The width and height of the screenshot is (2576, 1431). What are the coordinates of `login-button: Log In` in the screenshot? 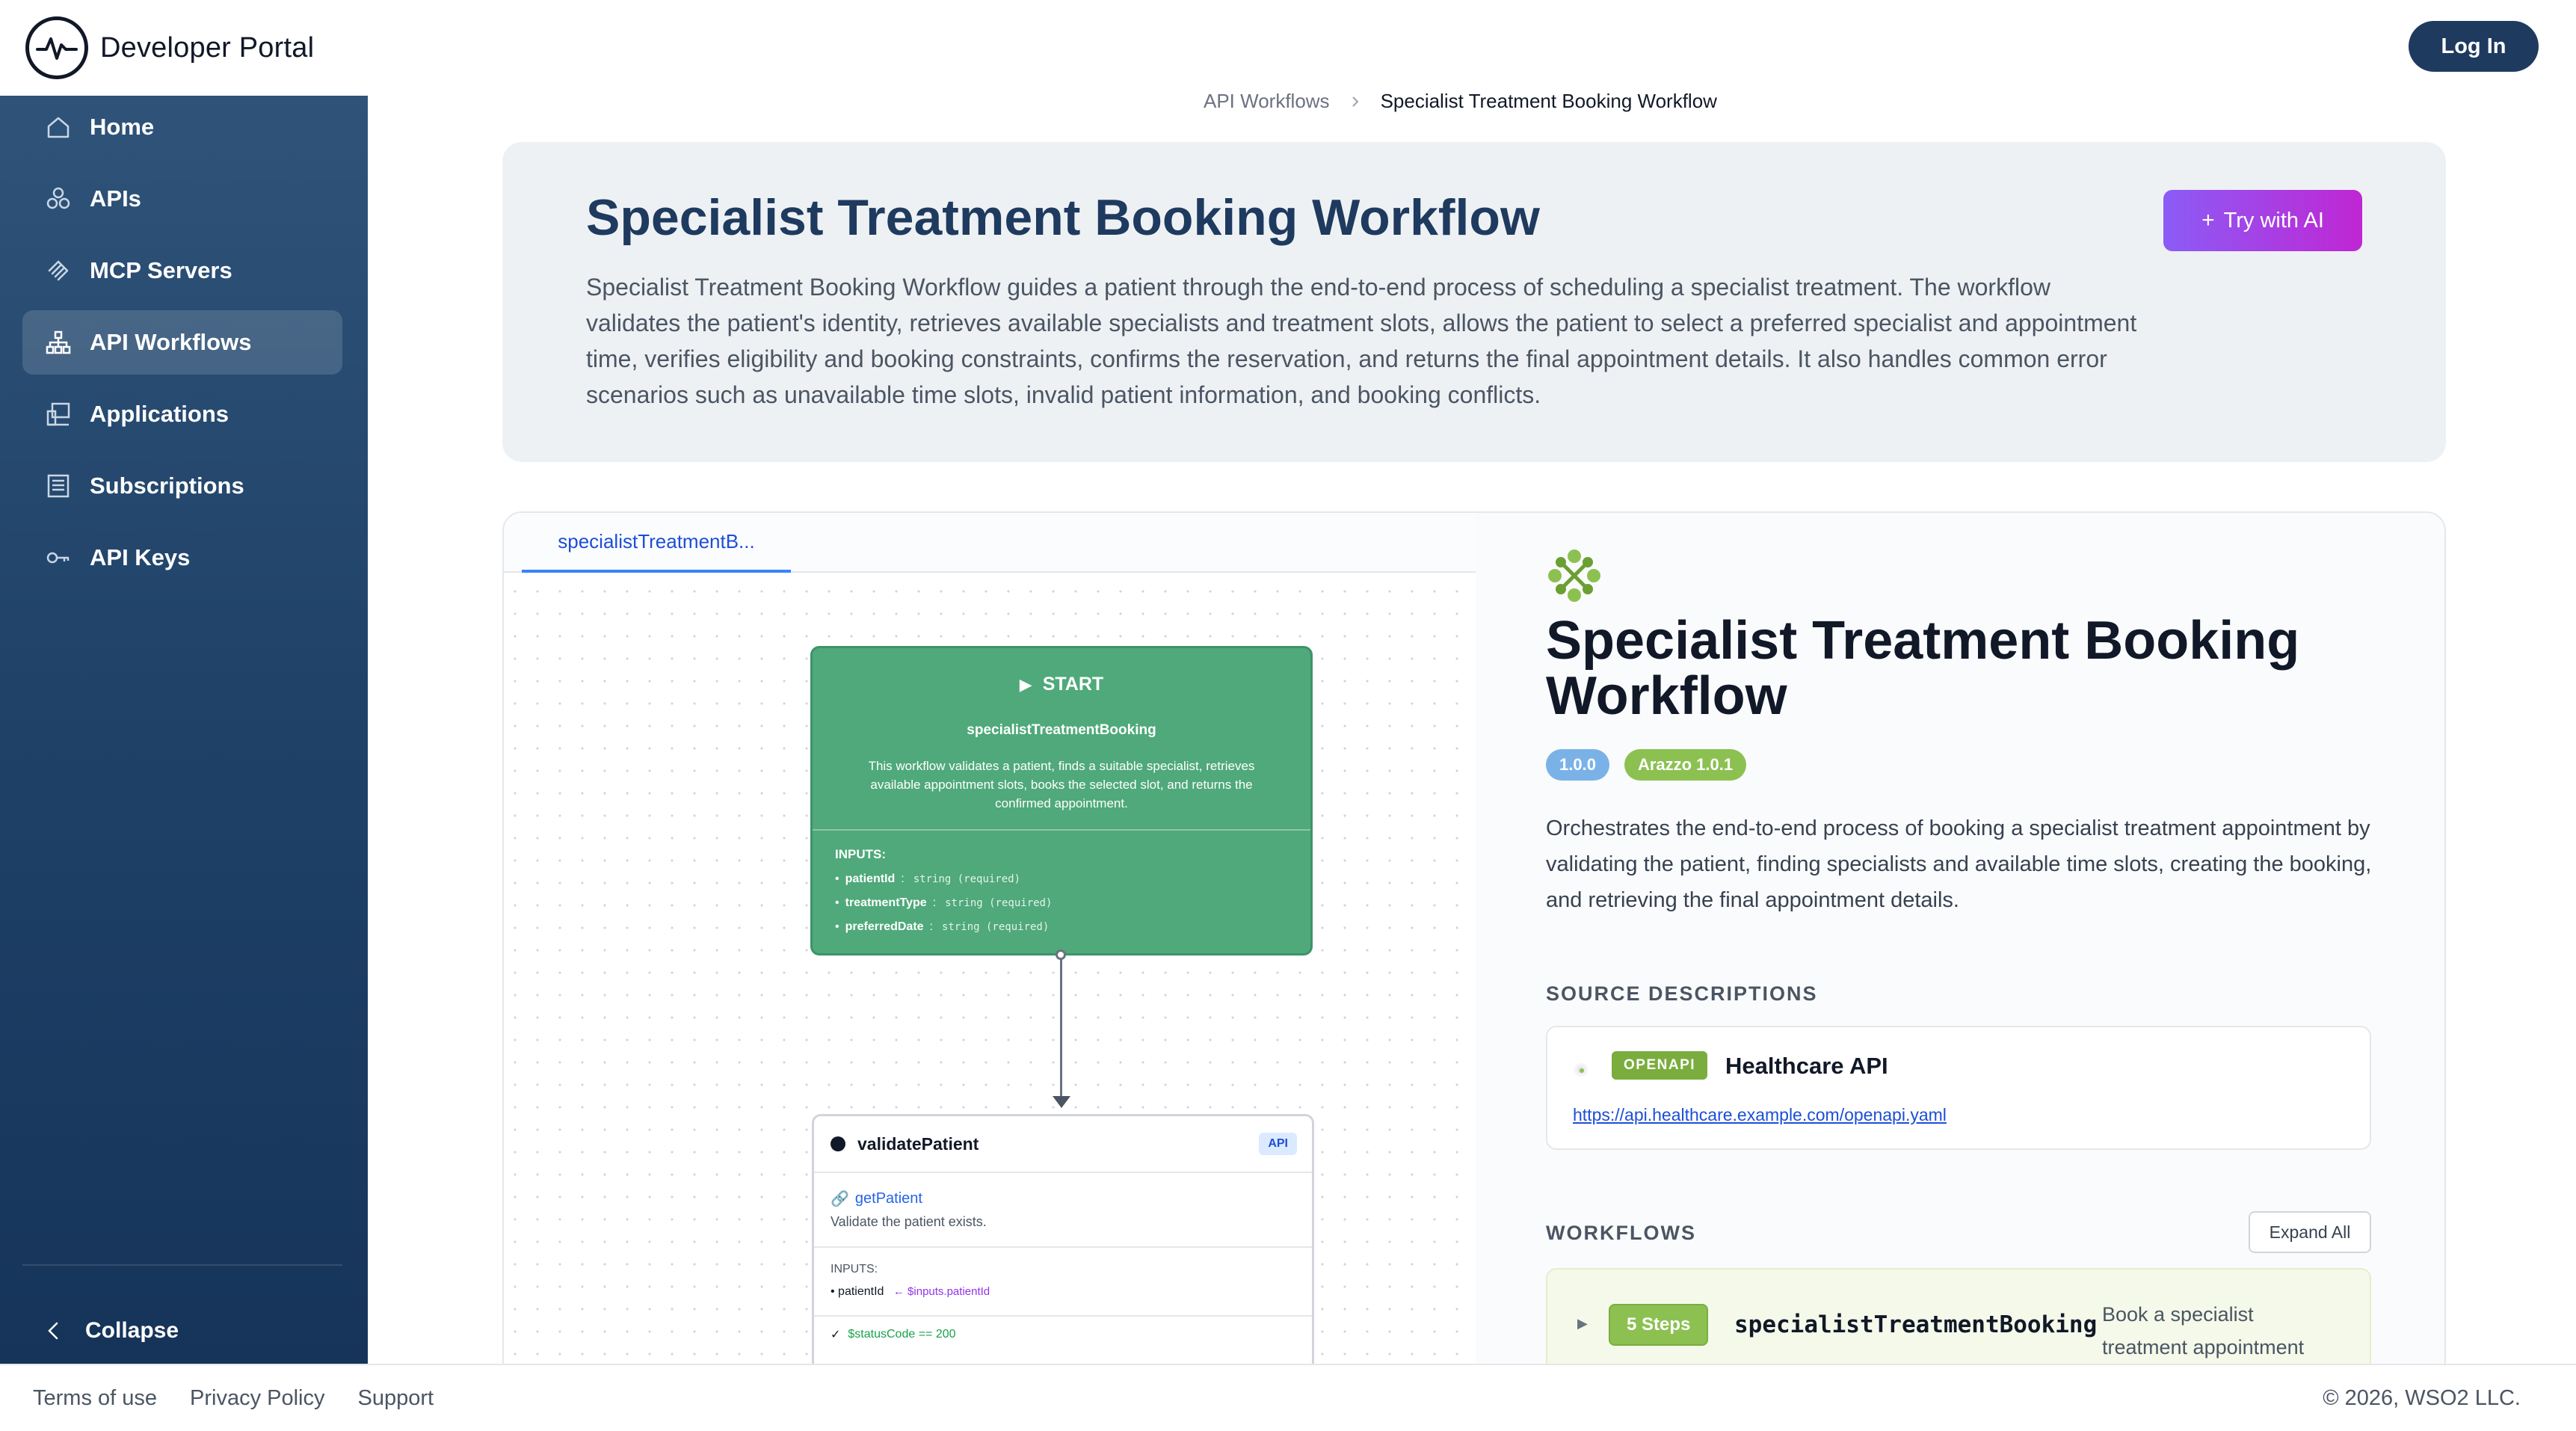 It's located at (2474, 46).